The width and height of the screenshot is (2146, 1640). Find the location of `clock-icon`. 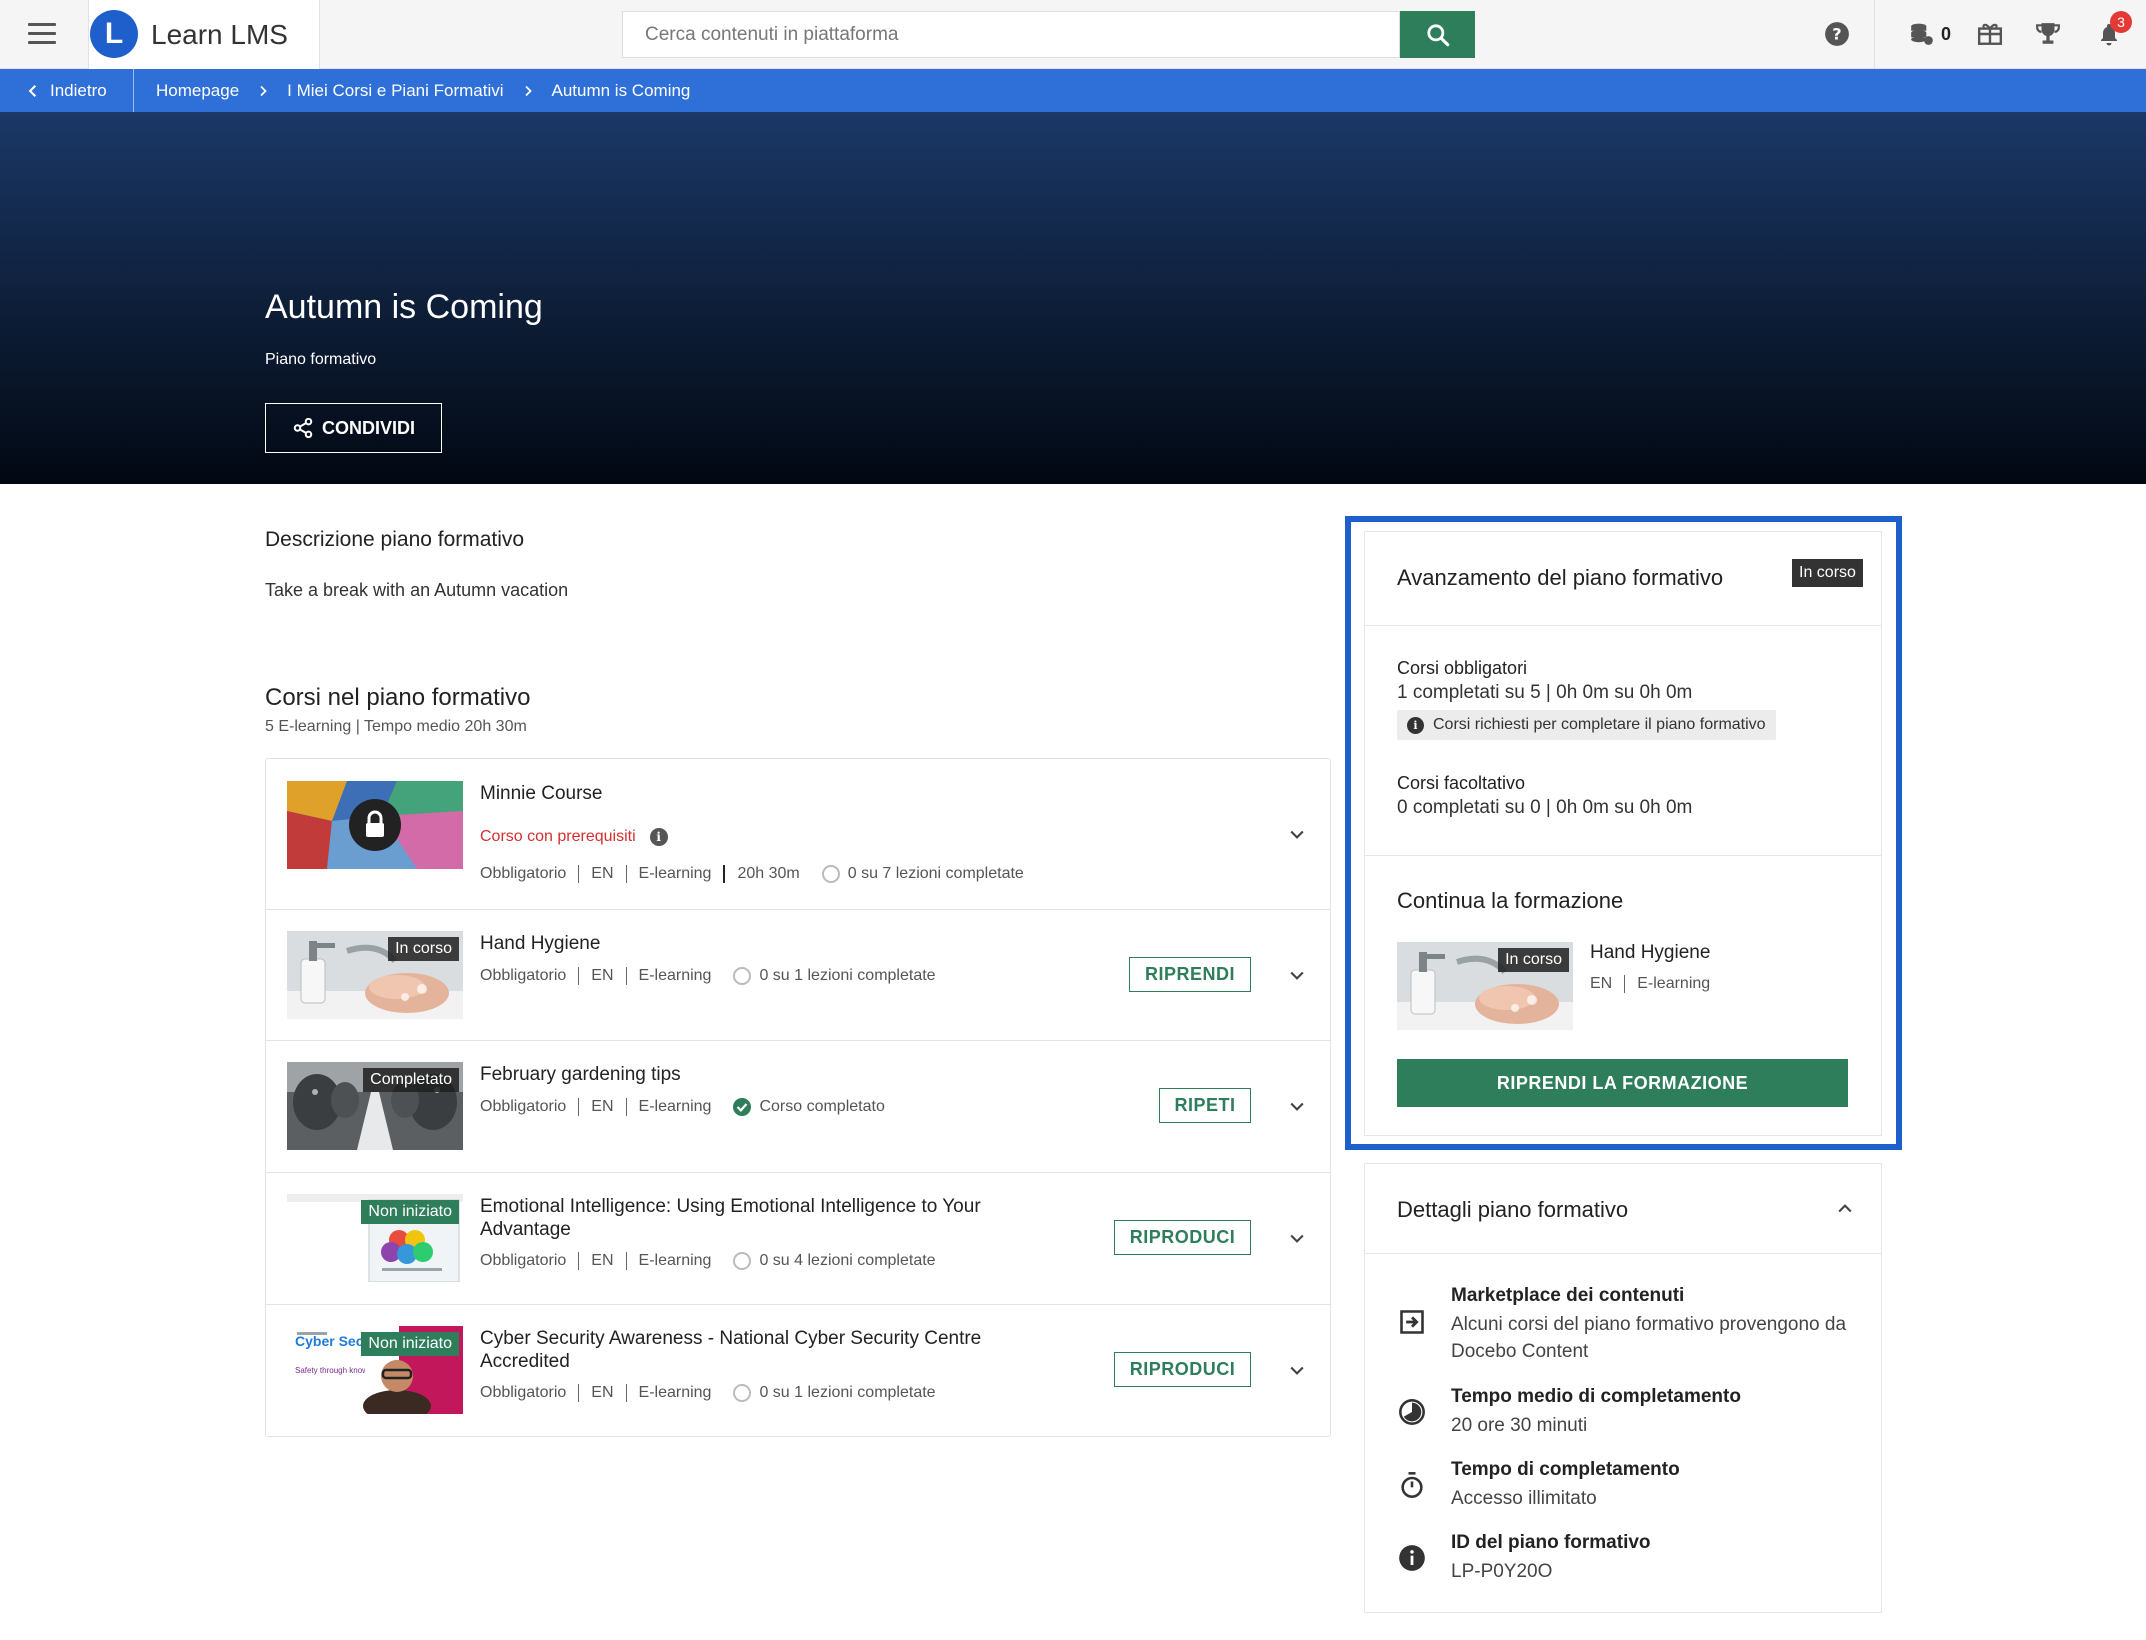

clock-icon is located at coordinates (1412, 1412).